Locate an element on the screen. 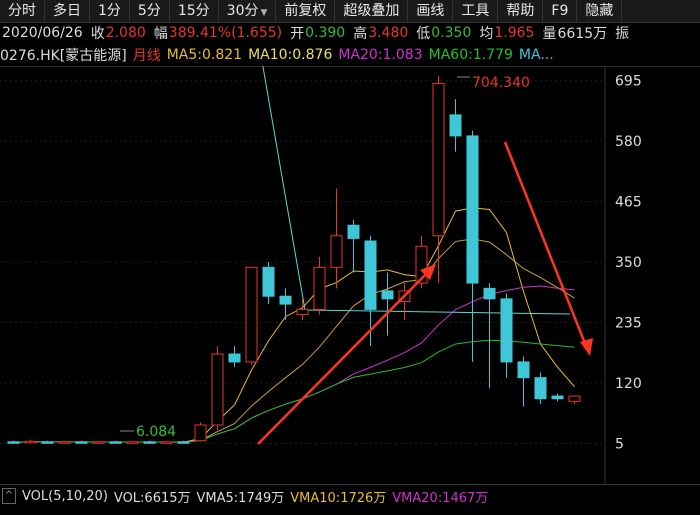 The width and height of the screenshot is (700, 515). y-tick-label: 5 is located at coordinates (619, 444).